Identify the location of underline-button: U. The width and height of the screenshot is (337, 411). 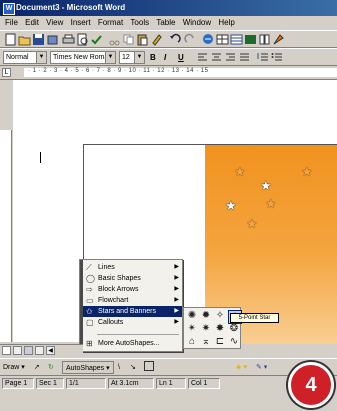
(184, 57).